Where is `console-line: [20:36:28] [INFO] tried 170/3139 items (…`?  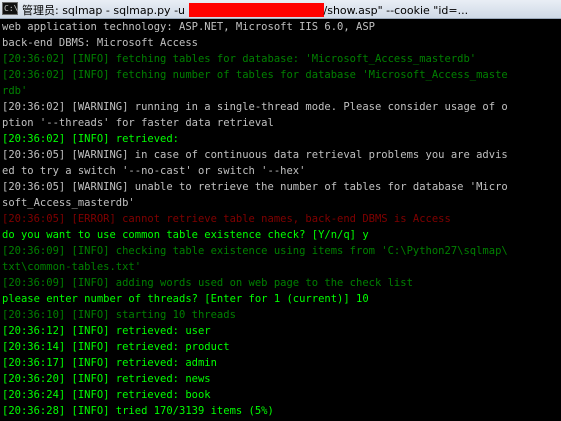 console-line: [20:36:28] [INFO] tried 170/3139 items (… is located at coordinates (138, 411).